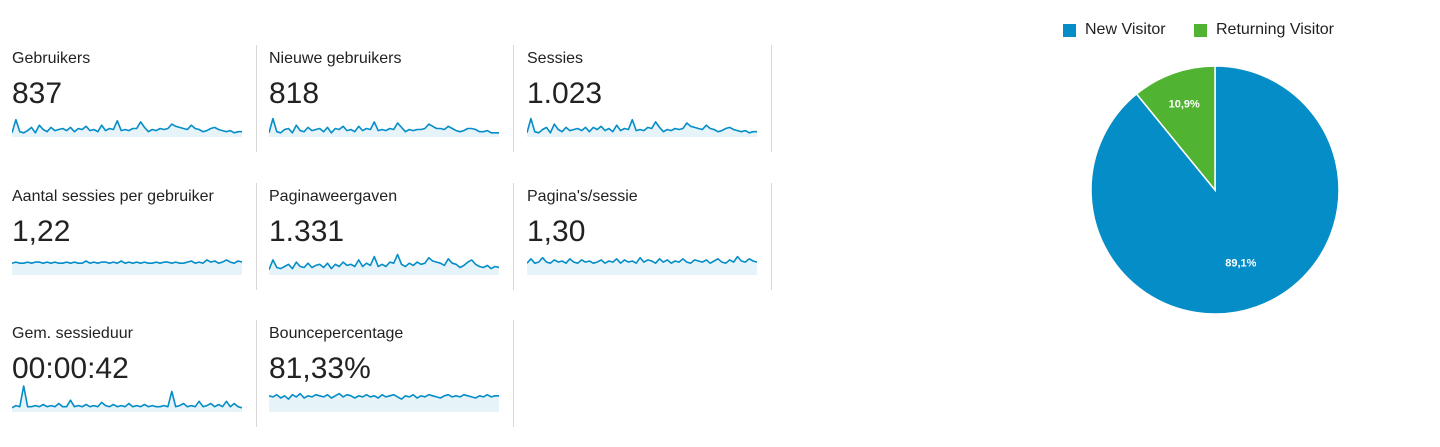  What do you see at coordinates (582, 196) in the screenshot?
I see `metric-label: Pagina's/sessie` at bounding box center [582, 196].